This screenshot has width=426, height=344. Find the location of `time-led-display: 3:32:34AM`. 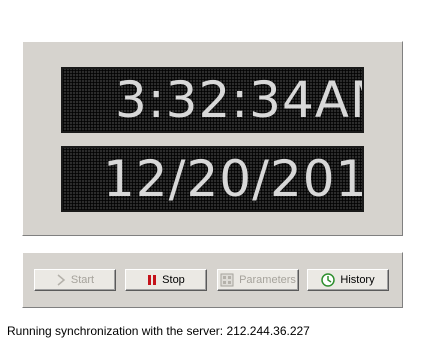

time-led-display: 3:32:34AM is located at coordinates (212, 100).